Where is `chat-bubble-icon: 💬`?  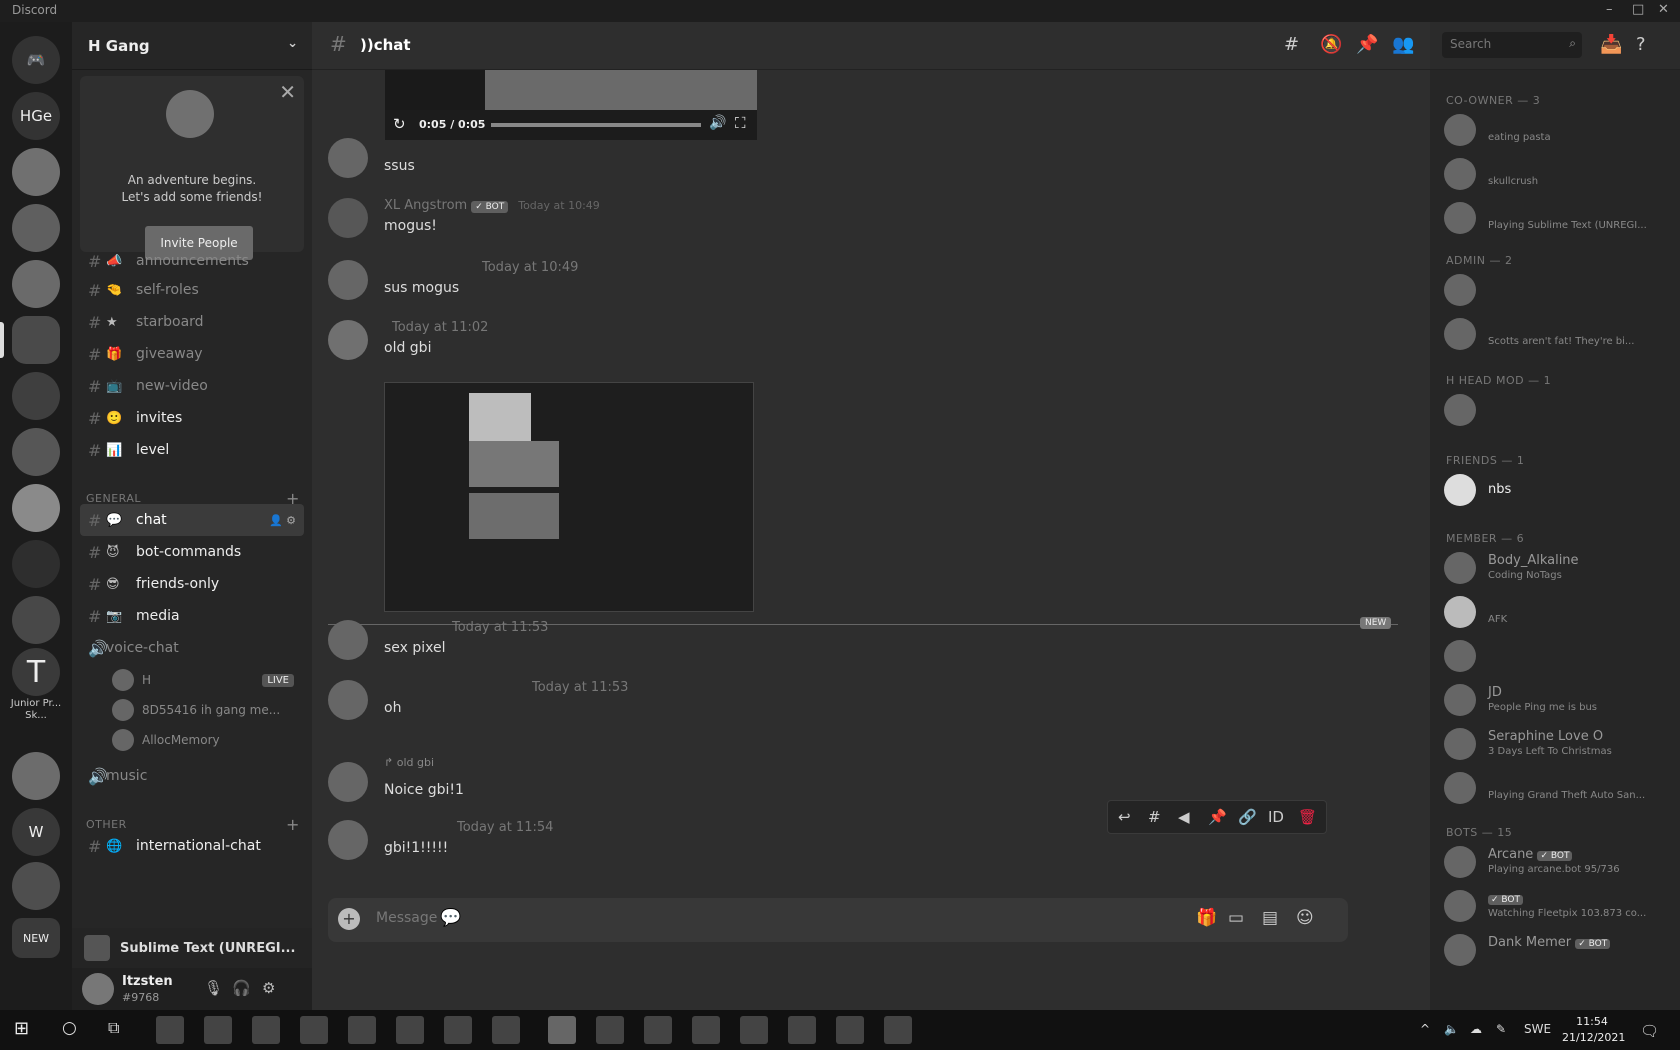 chat-bubble-icon: 💬 is located at coordinates (450, 918).